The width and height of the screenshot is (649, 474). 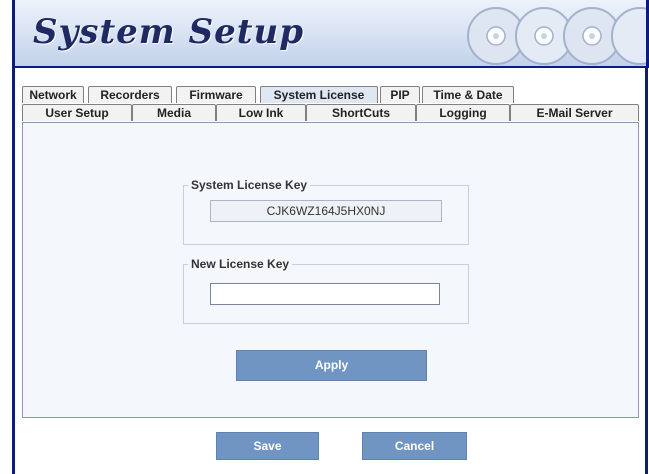 What do you see at coordinates (130, 94) in the screenshot?
I see `tab-recorders: Recorders` at bounding box center [130, 94].